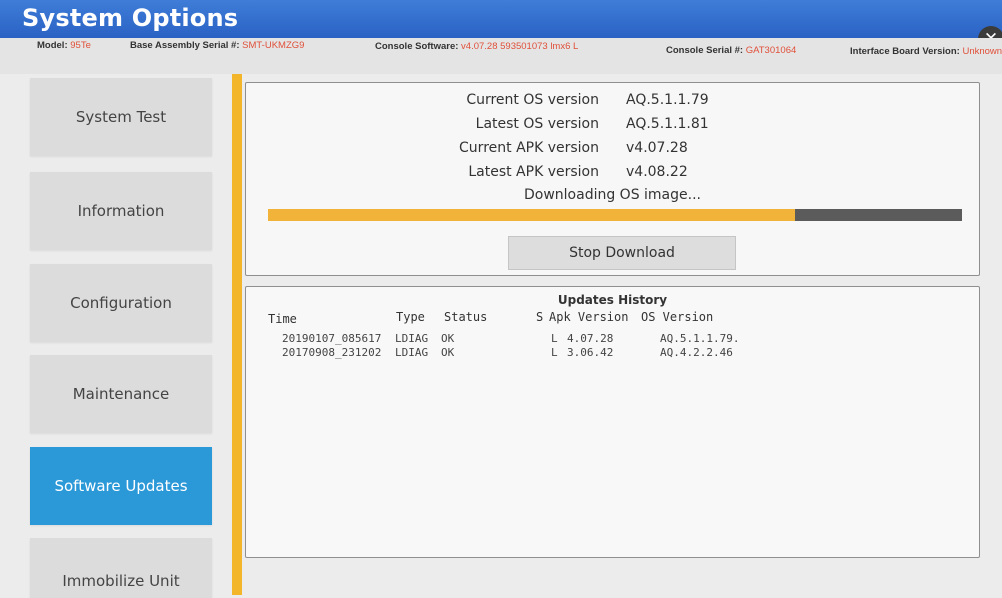  I want to click on download-progress-fill, so click(532, 215).